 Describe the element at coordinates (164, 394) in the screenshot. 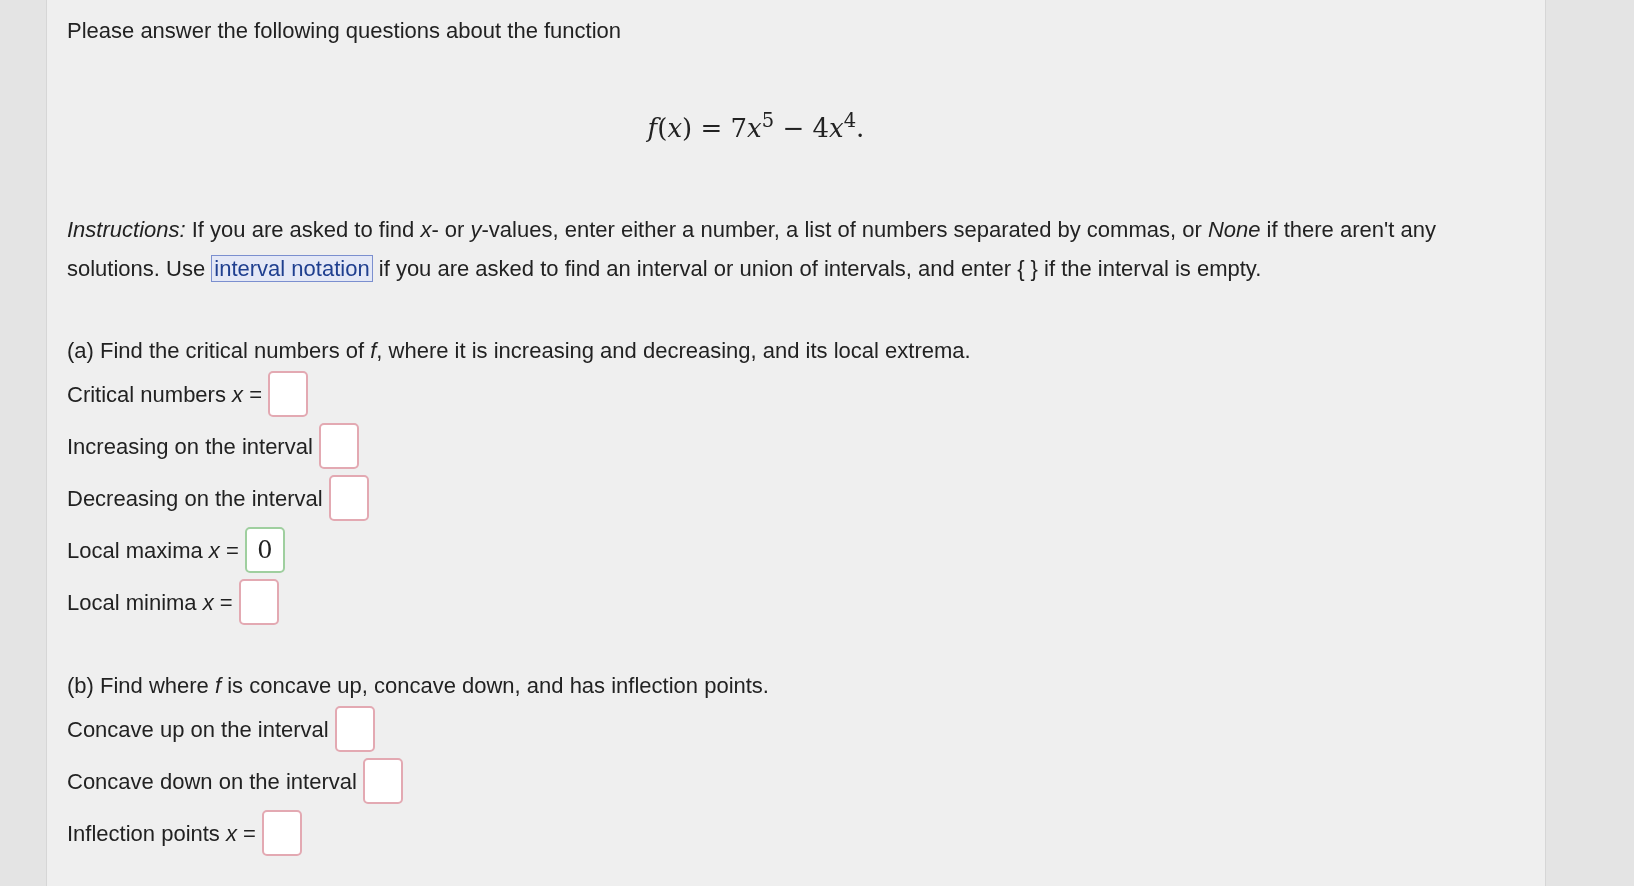

I see `field-label: Critical numbers x =` at that location.